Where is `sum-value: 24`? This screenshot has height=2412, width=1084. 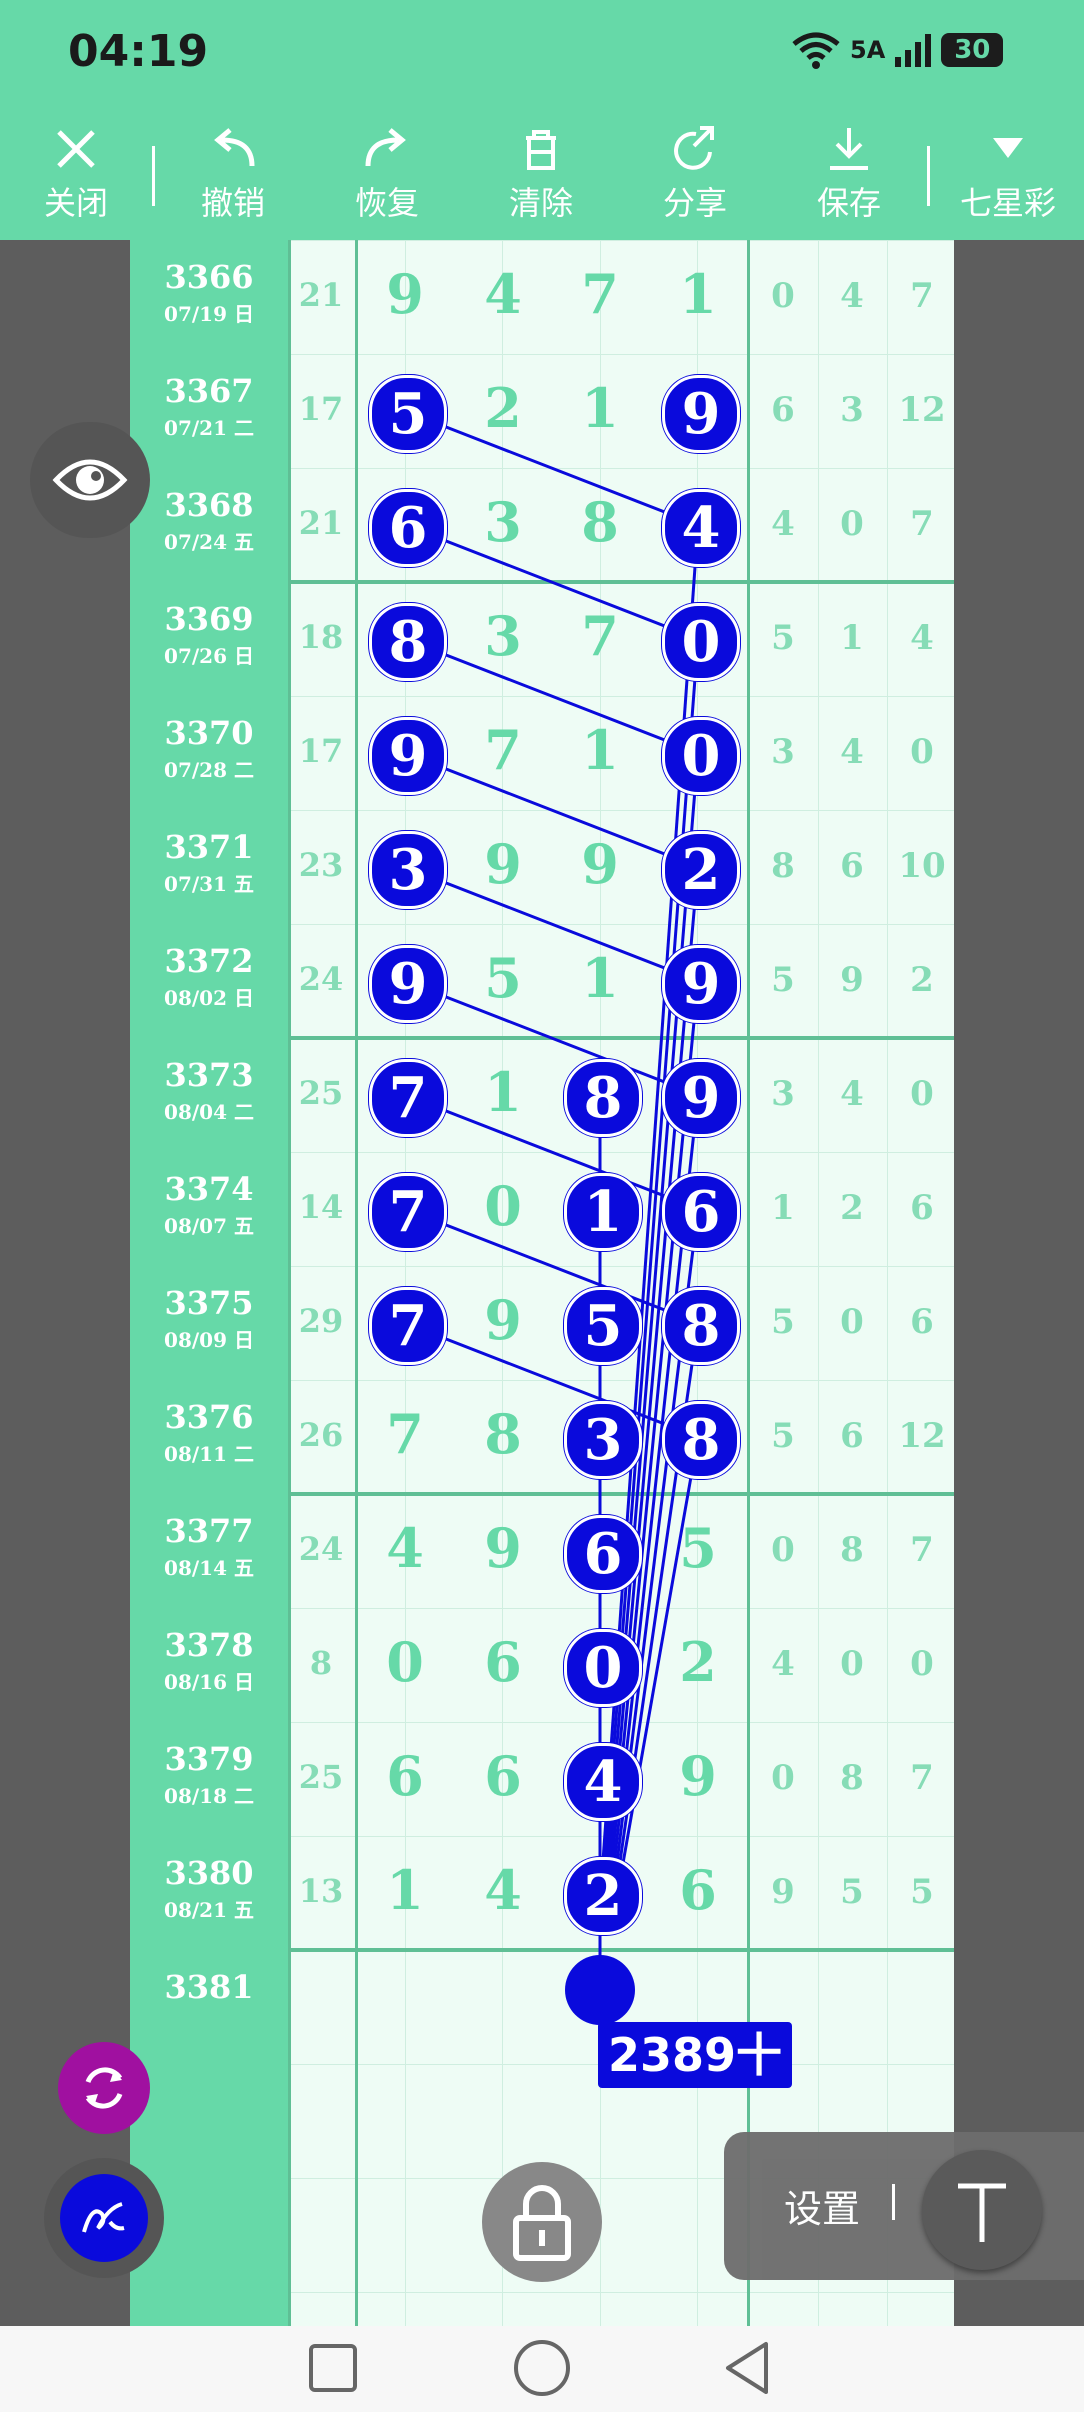
sum-value: 24 is located at coordinates (321, 979).